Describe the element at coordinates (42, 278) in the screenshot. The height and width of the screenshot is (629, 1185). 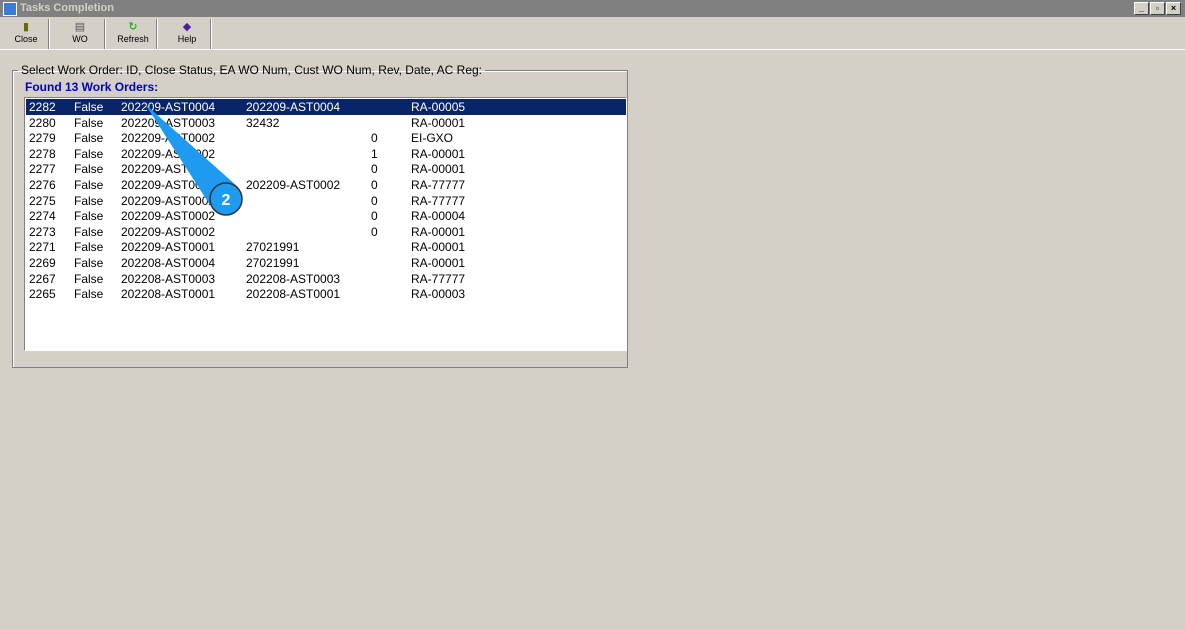
I see `id-cell: 2267` at that location.